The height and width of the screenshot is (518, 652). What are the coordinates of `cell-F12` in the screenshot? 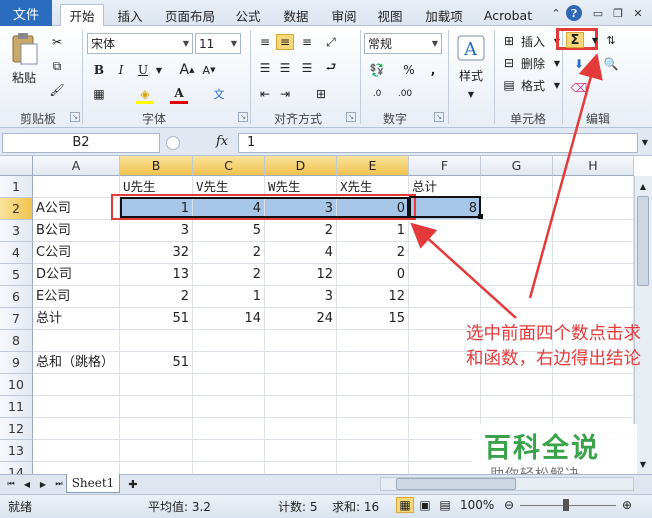 It's located at (445, 429).